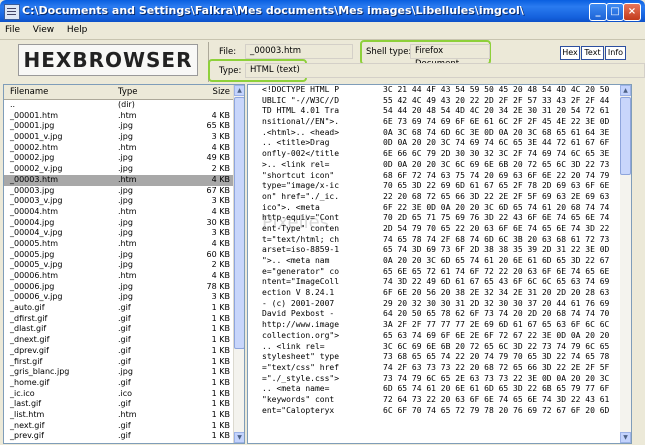 Image resolution: width=645 pixels, height=445 pixels. What do you see at coordinates (598, 12) in the screenshot?
I see `minimize-button: _` at bounding box center [598, 12].